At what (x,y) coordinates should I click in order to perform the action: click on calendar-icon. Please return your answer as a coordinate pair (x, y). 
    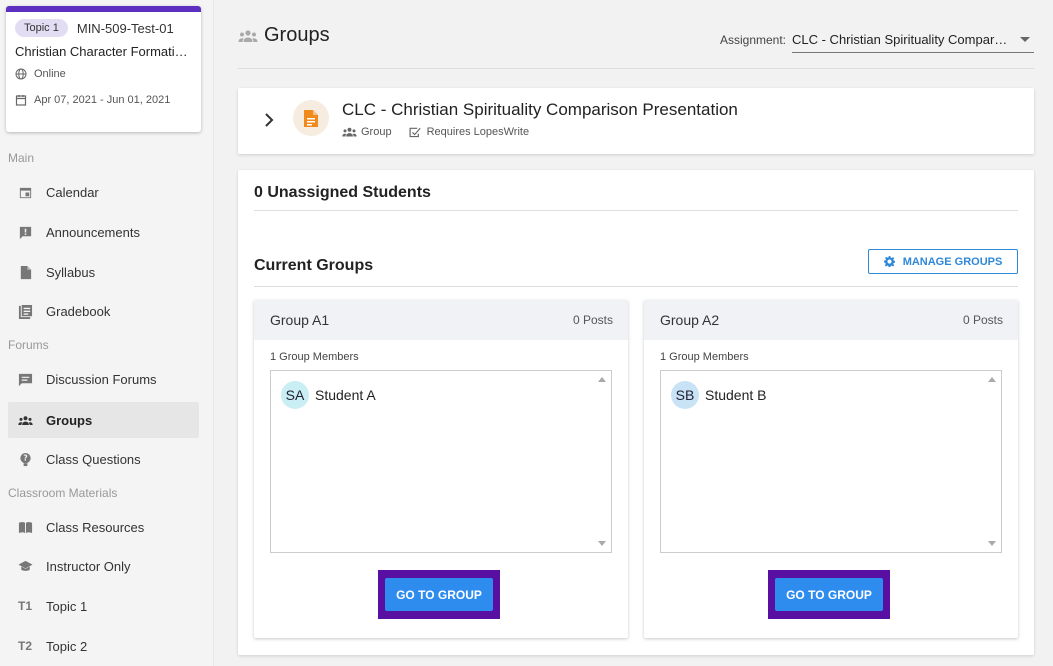
    Looking at the image, I should click on (25, 192).